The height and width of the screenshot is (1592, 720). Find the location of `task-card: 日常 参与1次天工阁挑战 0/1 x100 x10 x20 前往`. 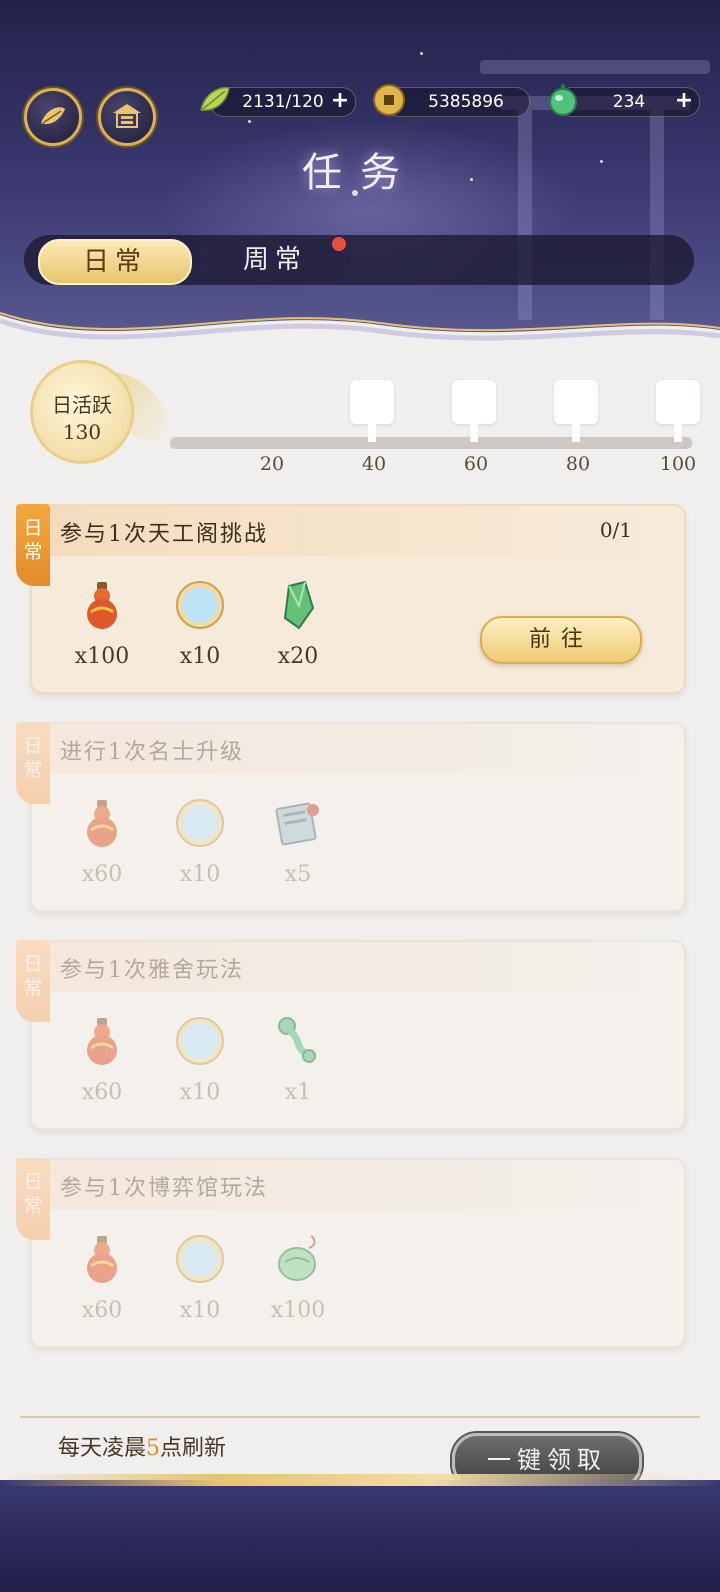

task-card: 日常 参与1次天工阁挑战 0/1 x100 x10 x20 前往 is located at coordinates (351, 599).